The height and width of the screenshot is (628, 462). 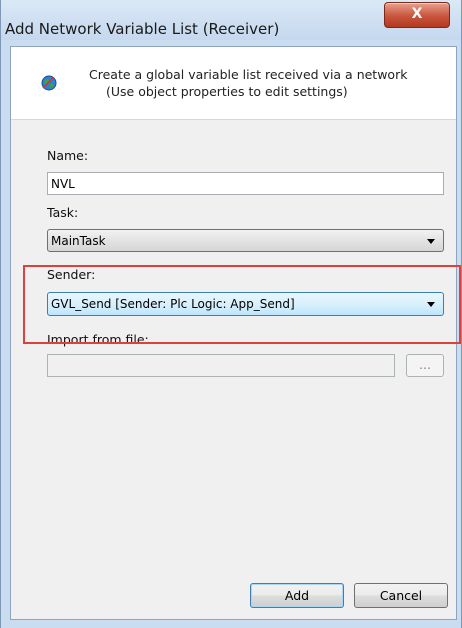 What do you see at coordinates (245, 240) in the screenshot?
I see `task-dropdown: MainTask` at bounding box center [245, 240].